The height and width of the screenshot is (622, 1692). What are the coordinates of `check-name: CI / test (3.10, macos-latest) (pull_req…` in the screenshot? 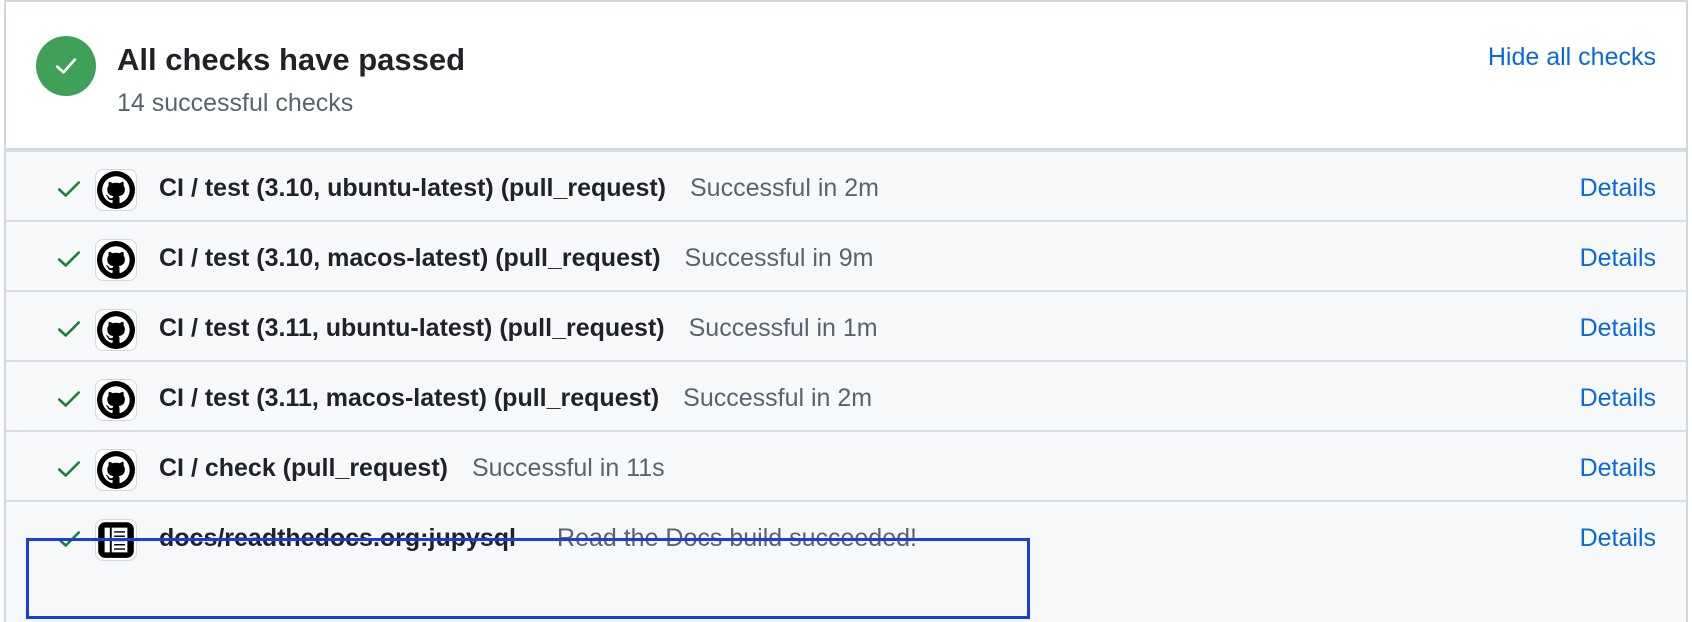 It's located at (410, 258).